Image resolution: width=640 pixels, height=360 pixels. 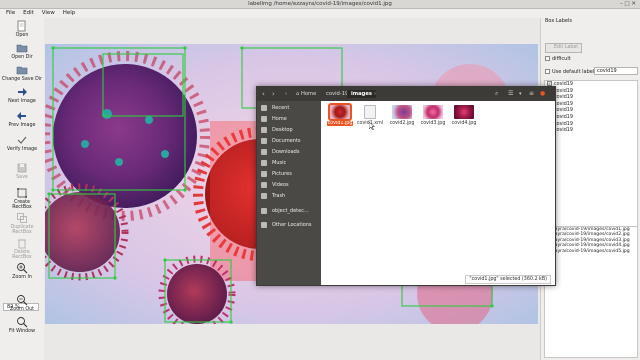 I want to click on zoom-out-label: Zoom Out, so click(x=22, y=309).